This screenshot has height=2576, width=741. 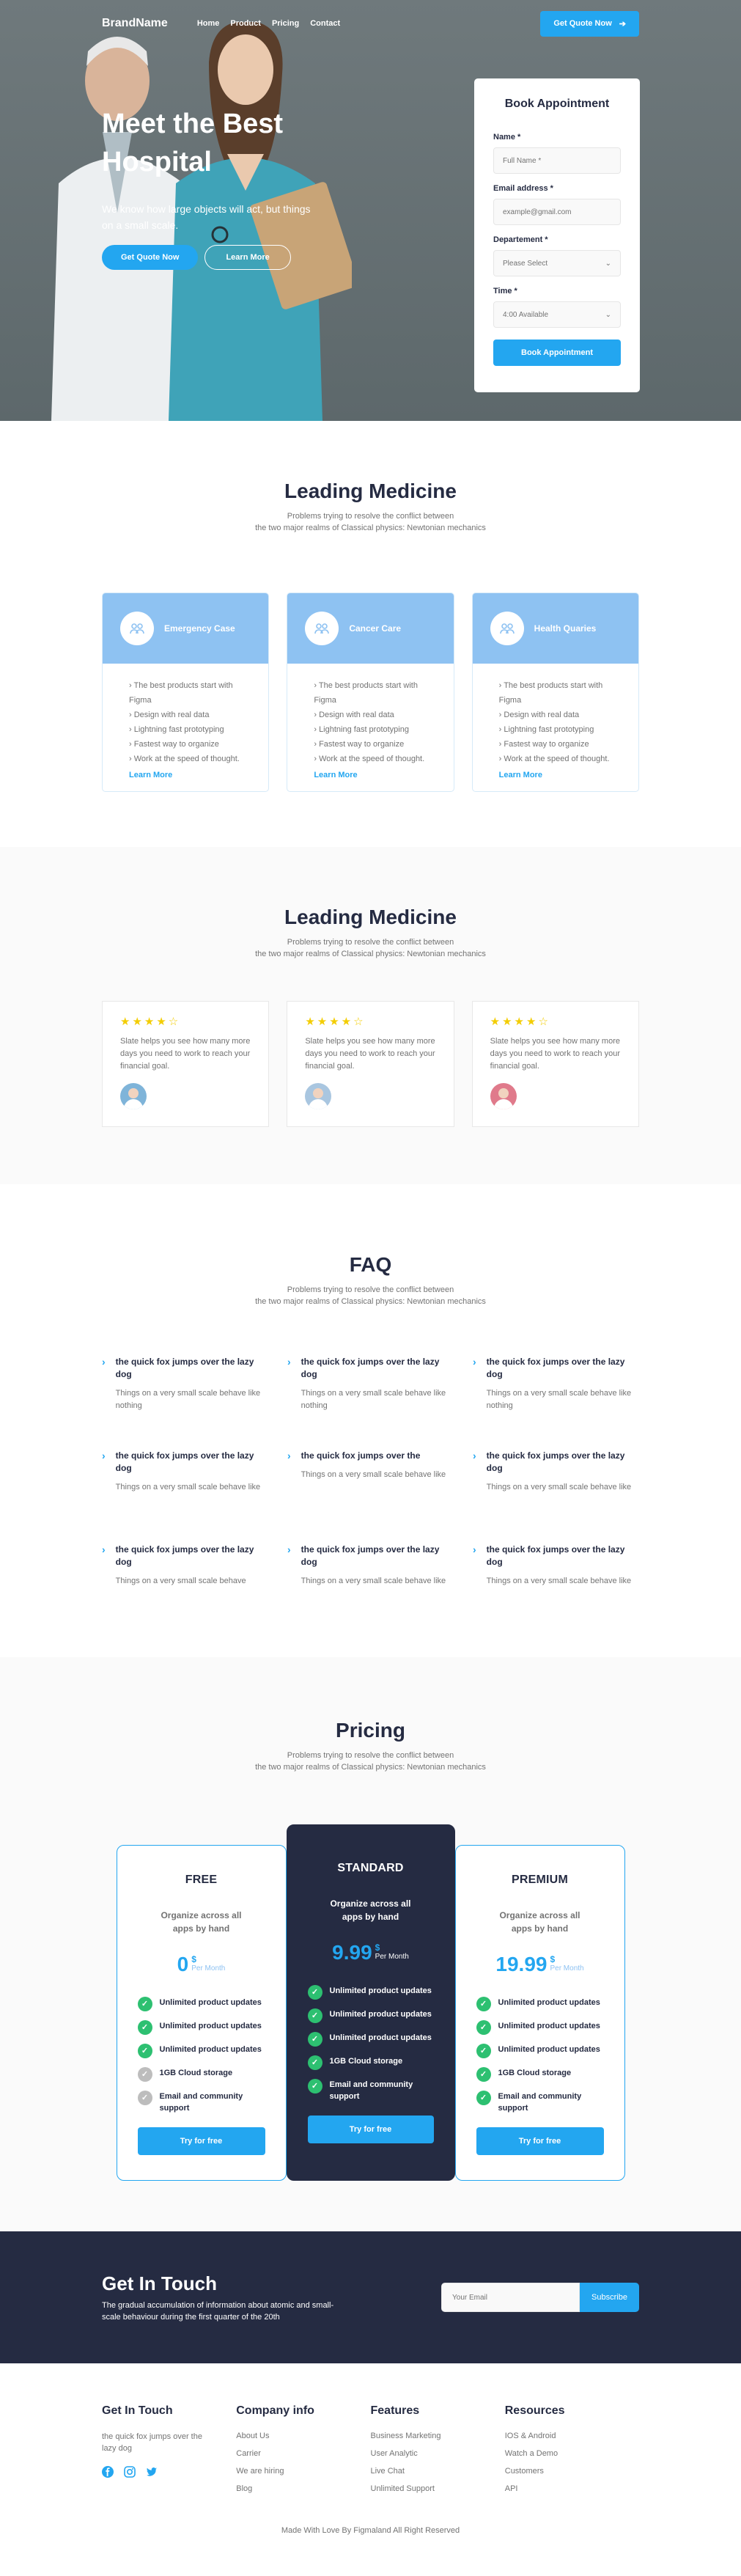 I want to click on avatar, so click(x=504, y=1096).